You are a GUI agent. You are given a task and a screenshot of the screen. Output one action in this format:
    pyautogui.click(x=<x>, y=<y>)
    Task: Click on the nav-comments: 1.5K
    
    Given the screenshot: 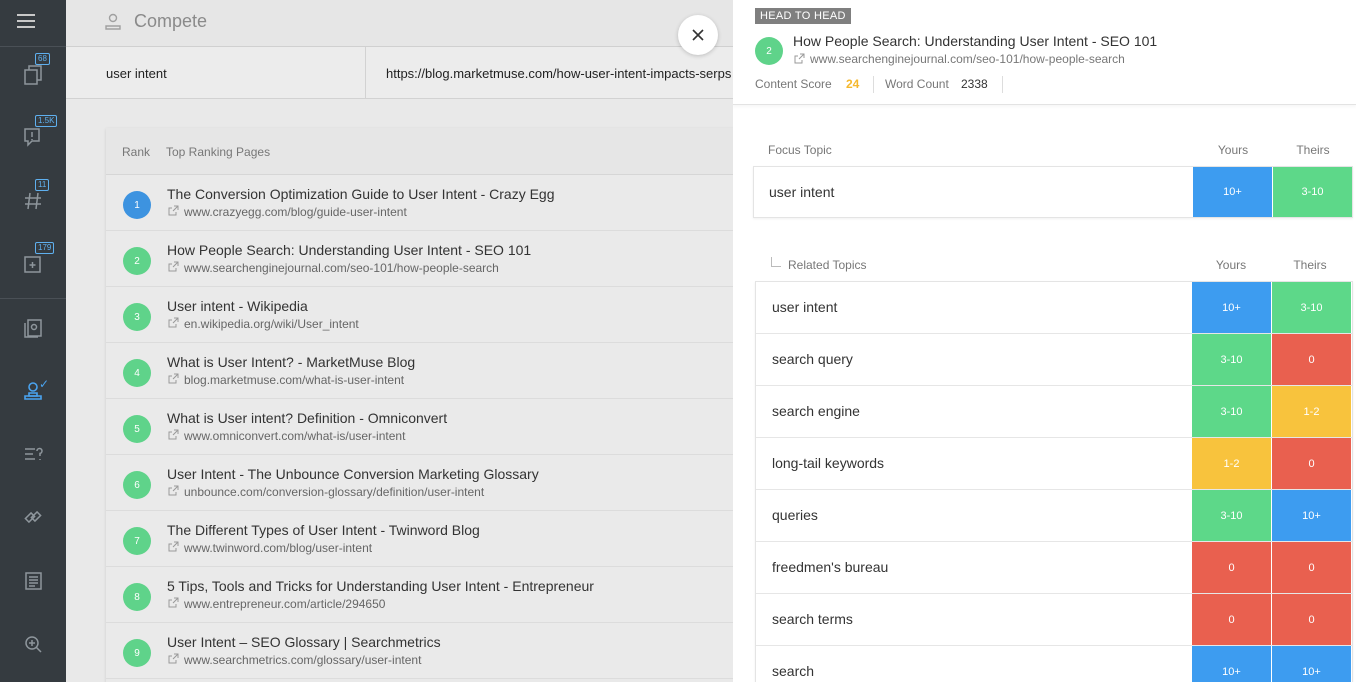 What is the action you would take?
    pyautogui.click(x=33, y=136)
    